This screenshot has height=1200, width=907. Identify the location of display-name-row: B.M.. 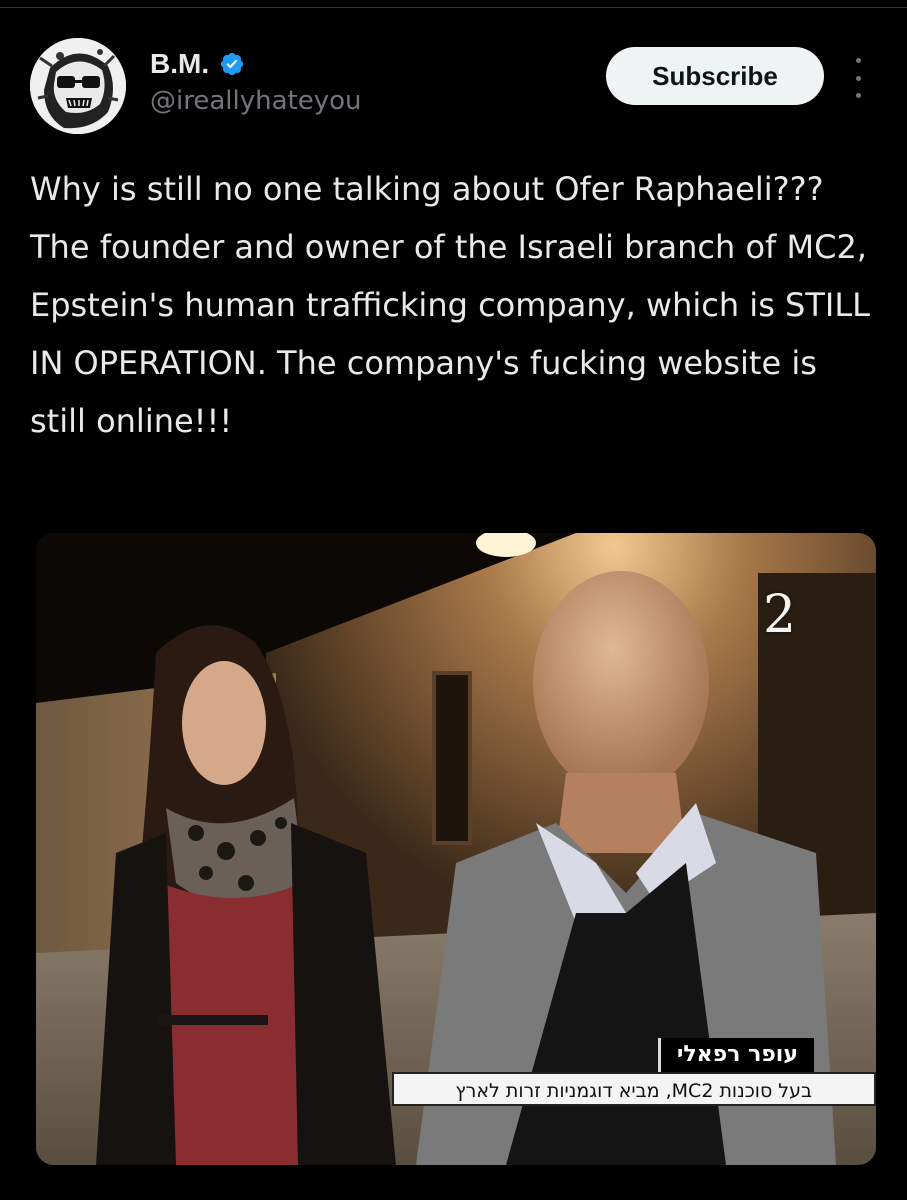
(197, 64).